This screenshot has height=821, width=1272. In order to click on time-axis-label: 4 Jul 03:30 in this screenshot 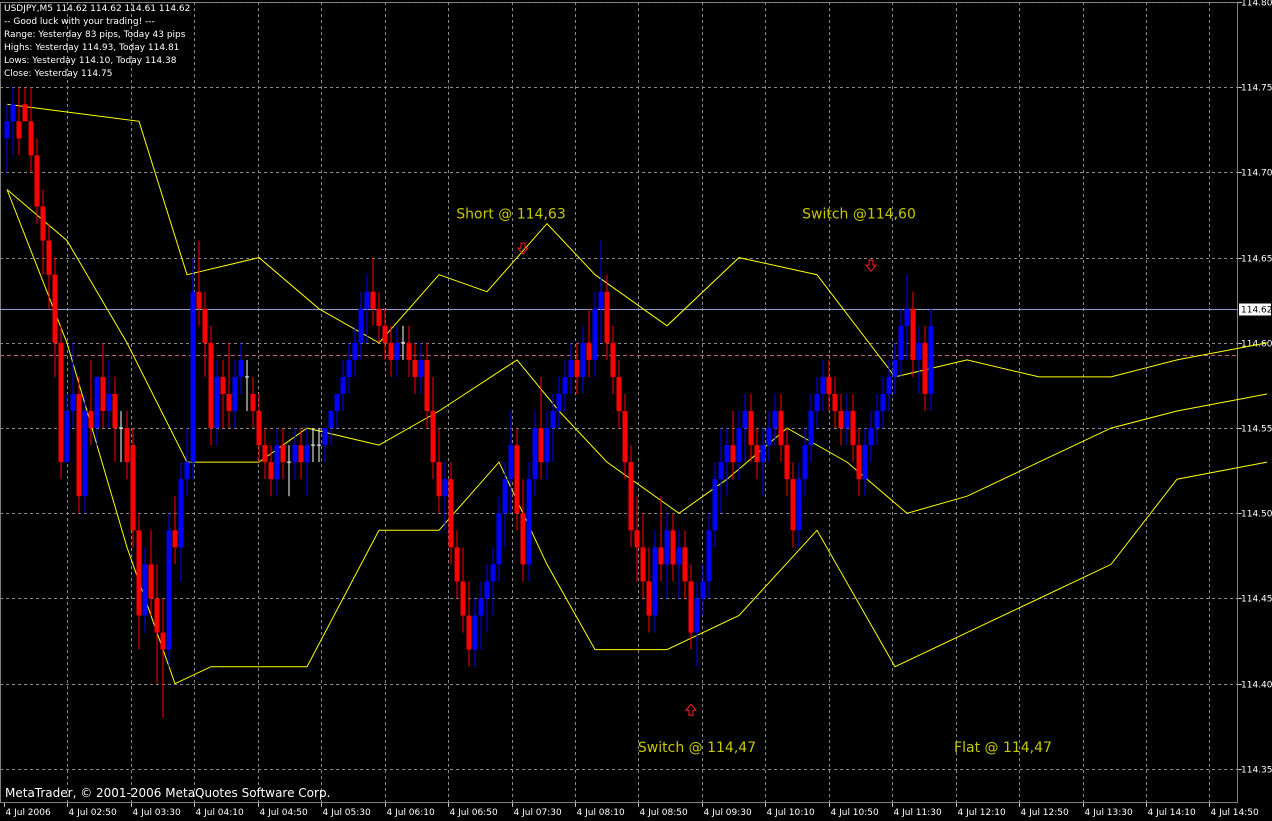, I will do `click(157, 812)`.